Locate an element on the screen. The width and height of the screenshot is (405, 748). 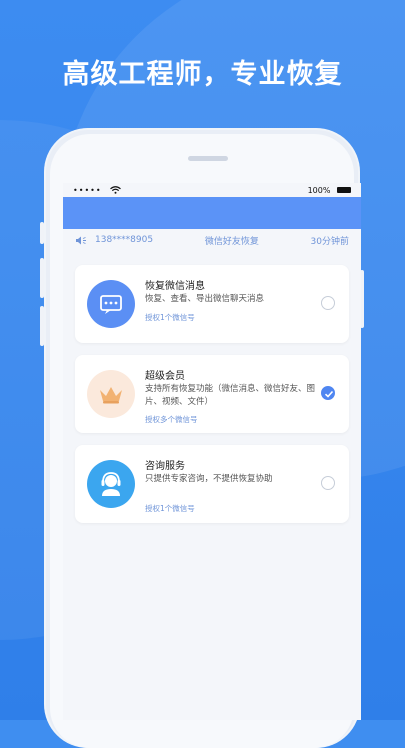
wifi-icon is located at coordinates (116, 190).